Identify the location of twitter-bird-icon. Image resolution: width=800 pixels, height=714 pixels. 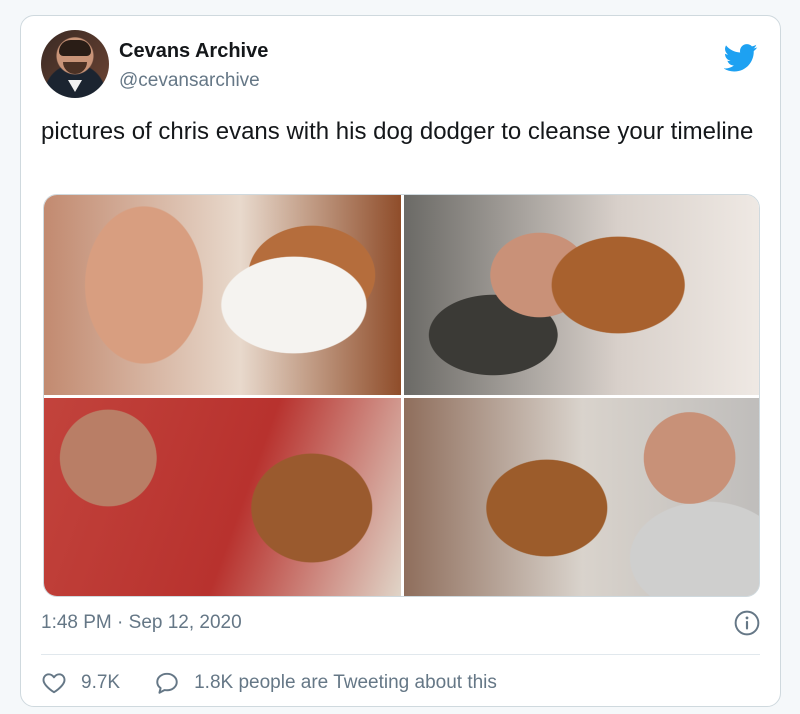
(741, 58).